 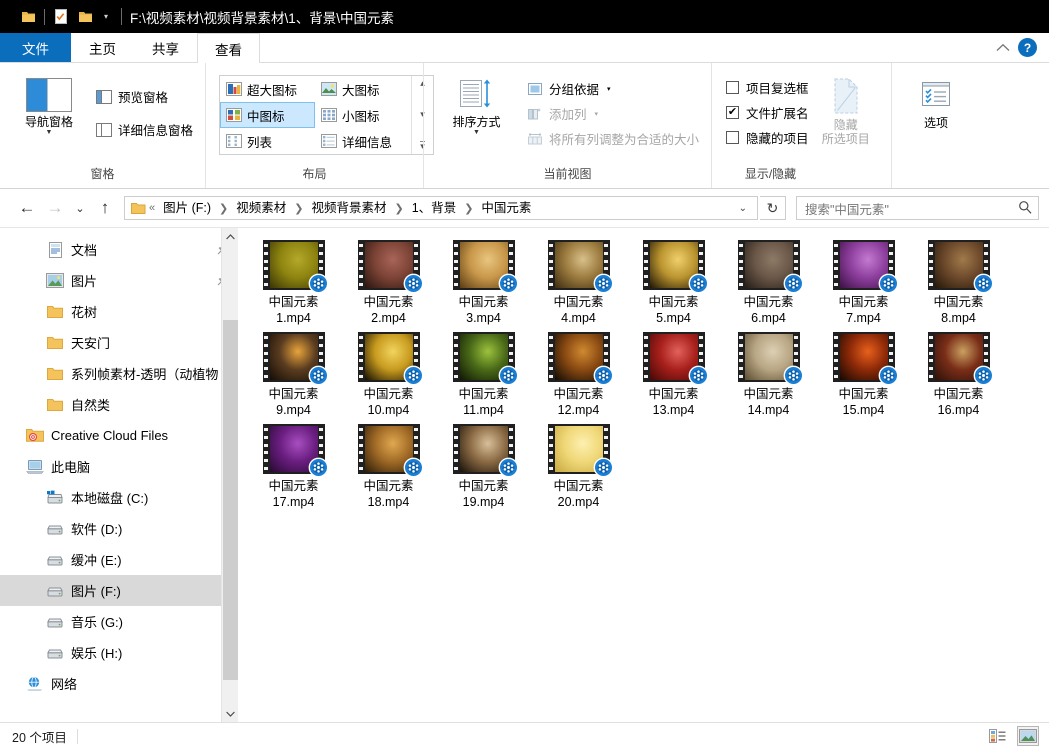 I want to click on file-tile: 中国元素 19.mp4, so click(x=483, y=466).